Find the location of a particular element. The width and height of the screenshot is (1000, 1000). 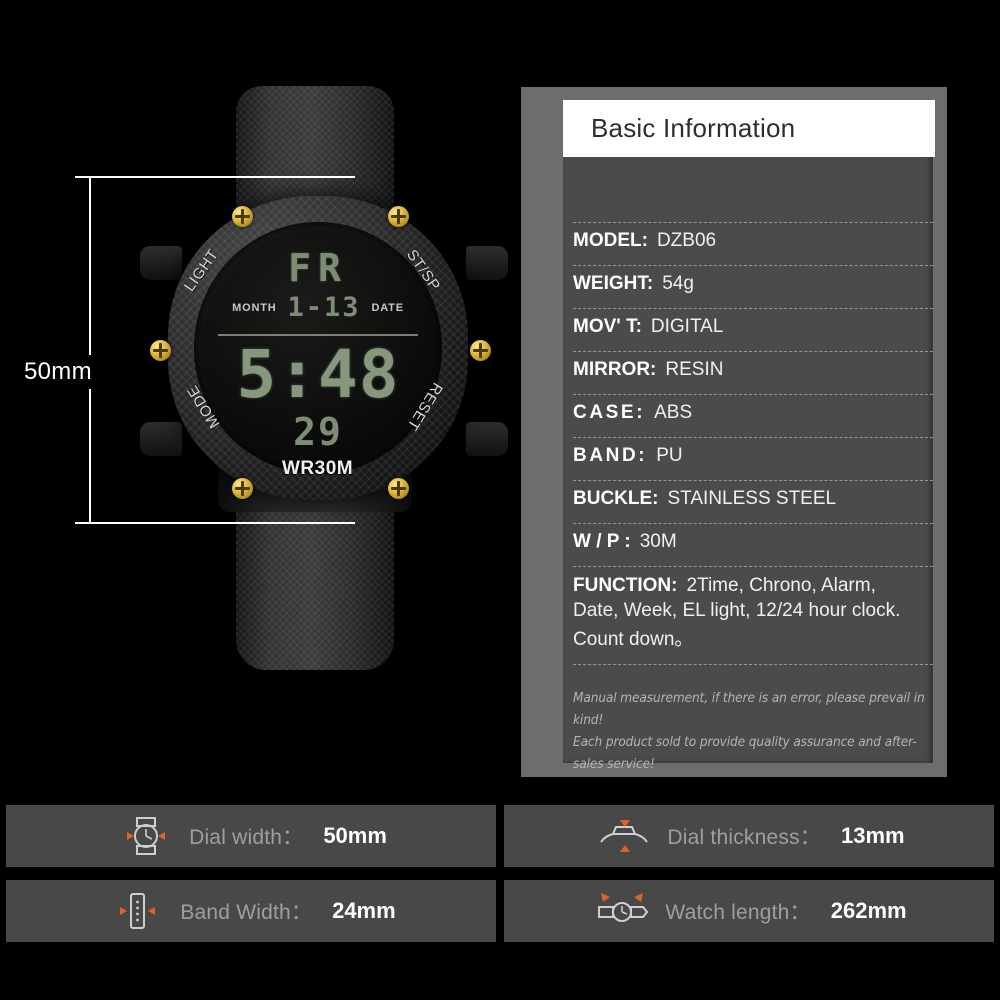

watch-pusher-bottom-left is located at coordinates (161, 439).